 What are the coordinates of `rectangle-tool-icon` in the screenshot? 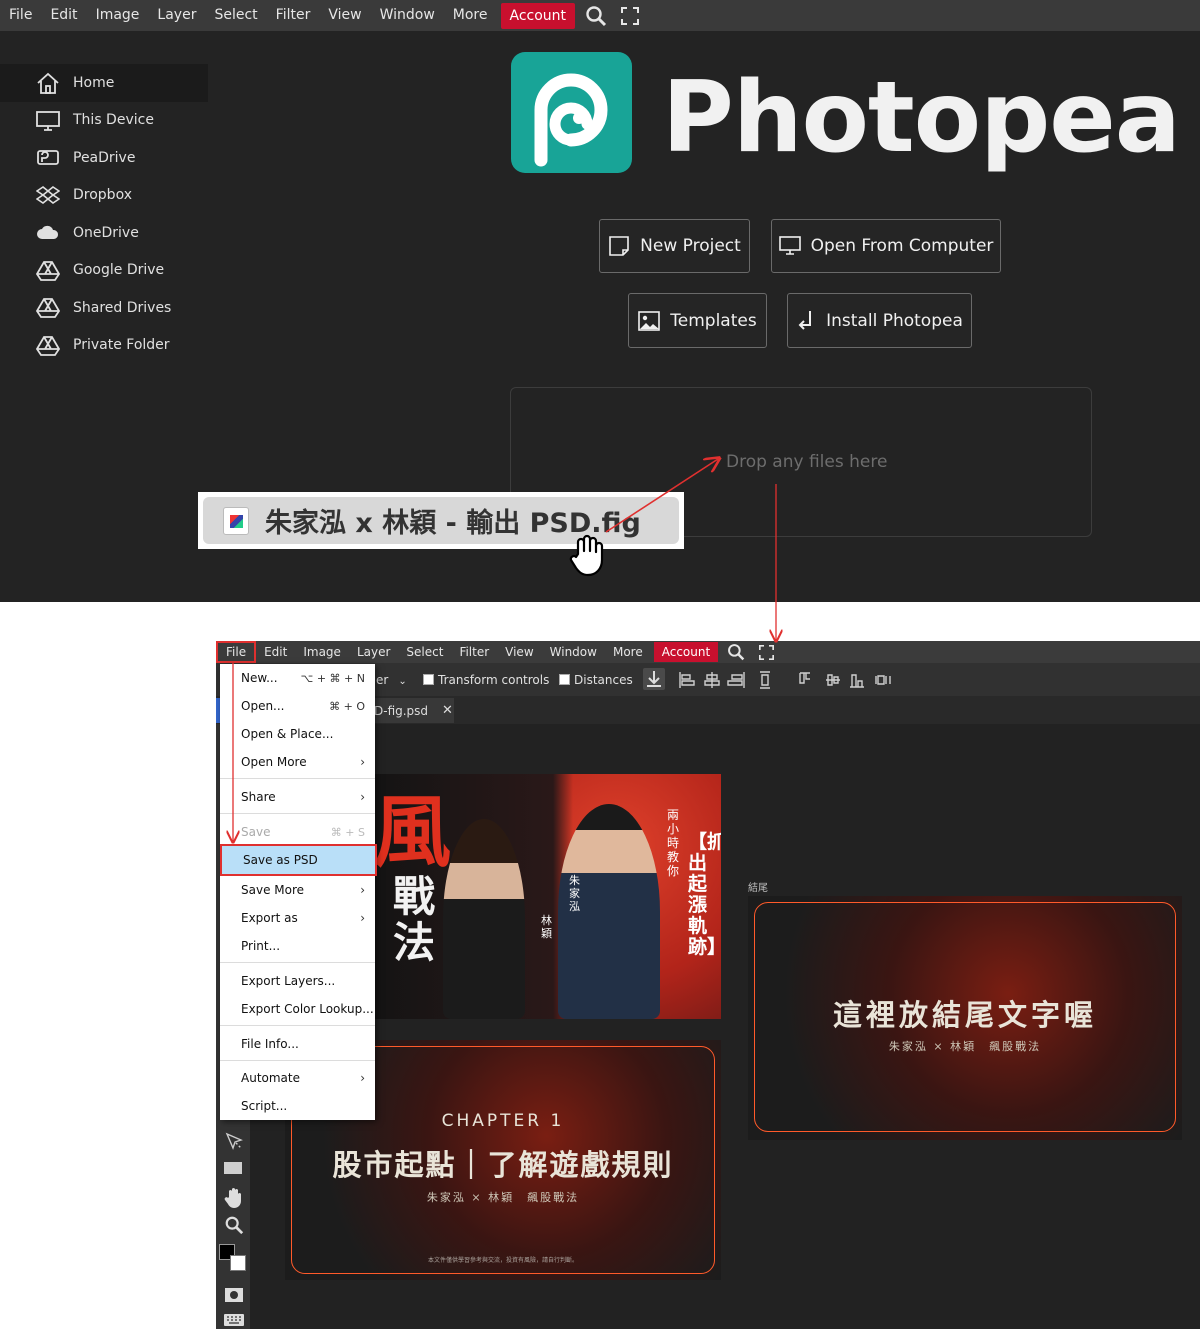 It's located at (233, 1168).